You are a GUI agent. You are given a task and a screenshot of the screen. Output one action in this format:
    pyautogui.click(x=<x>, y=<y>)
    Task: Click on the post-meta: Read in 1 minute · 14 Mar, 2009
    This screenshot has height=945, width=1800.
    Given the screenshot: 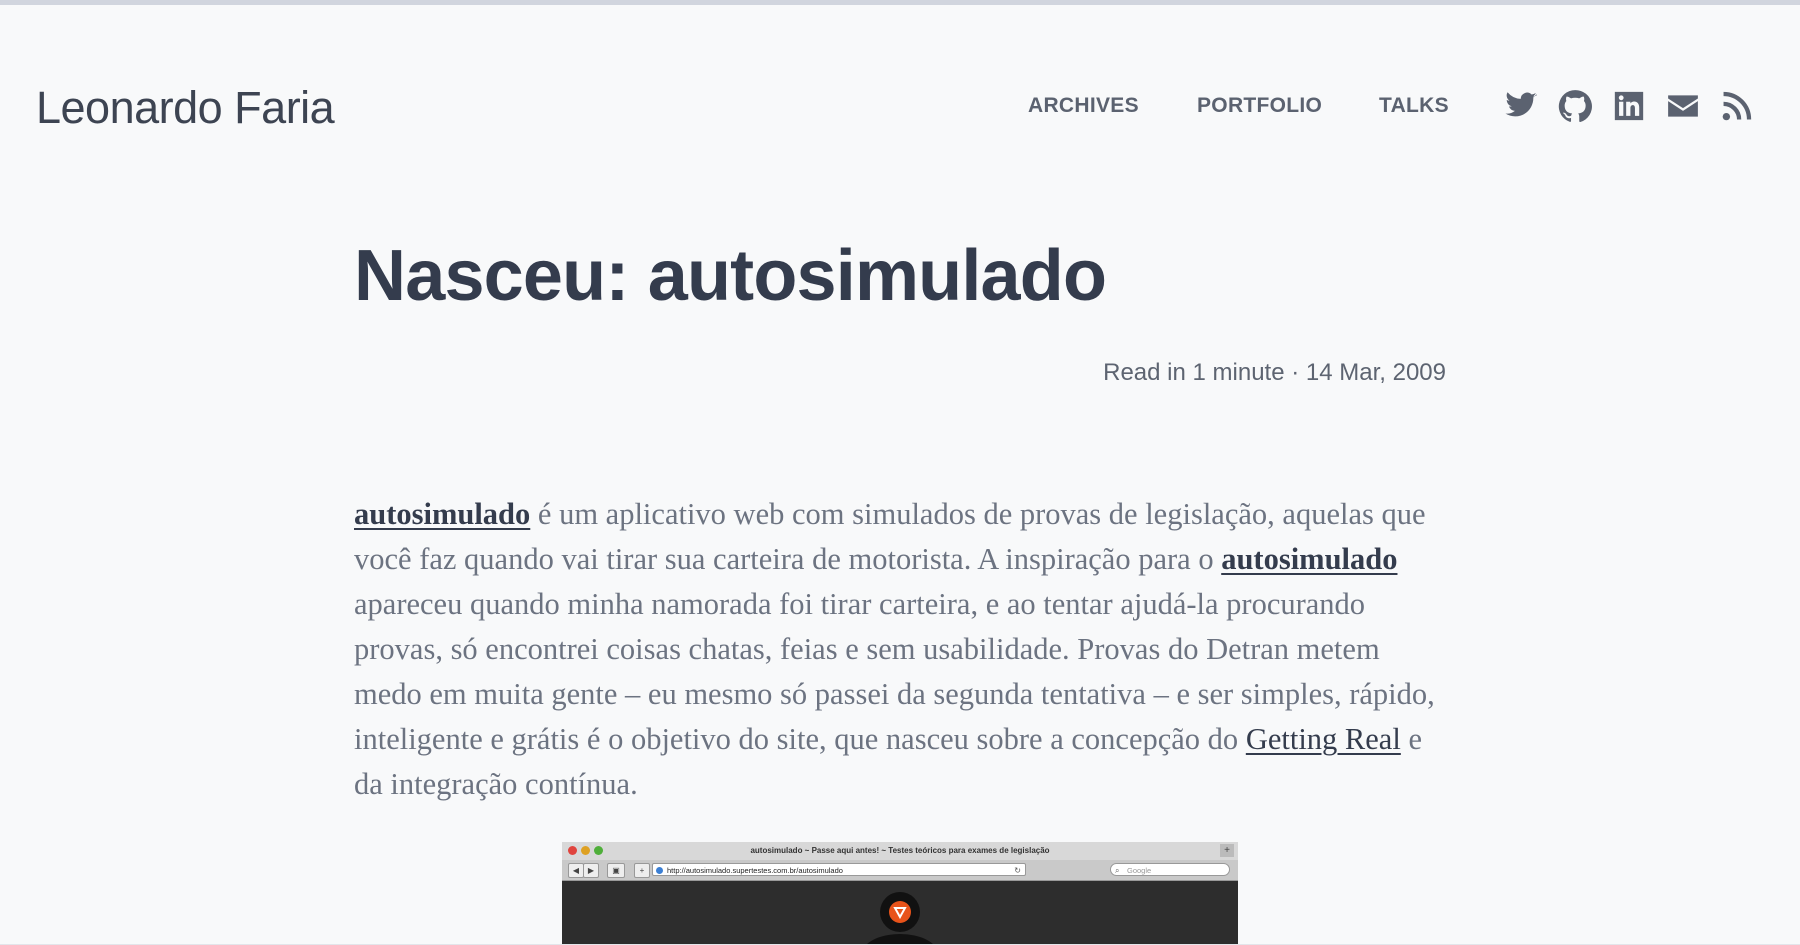 What is the action you would take?
    pyautogui.click(x=1274, y=372)
    